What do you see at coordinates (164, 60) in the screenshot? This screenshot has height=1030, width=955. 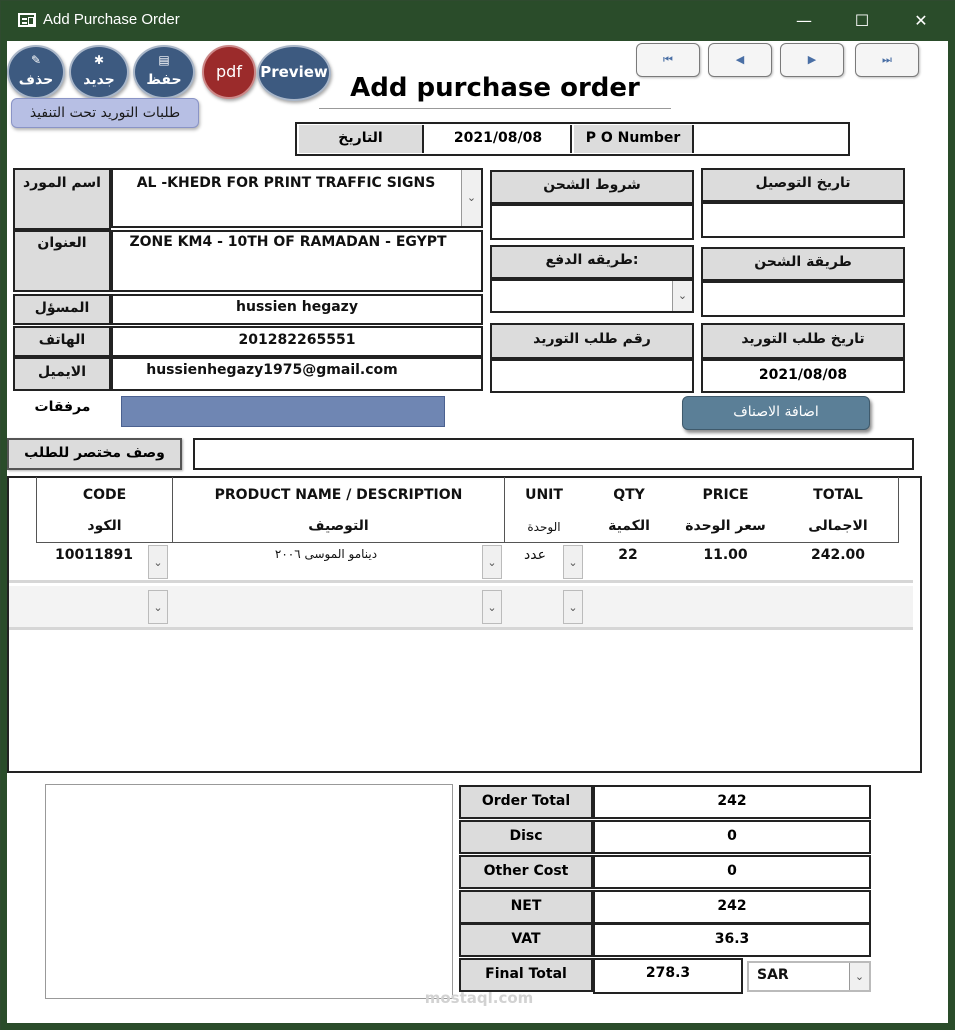 I see `save-icon: ▤` at bounding box center [164, 60].